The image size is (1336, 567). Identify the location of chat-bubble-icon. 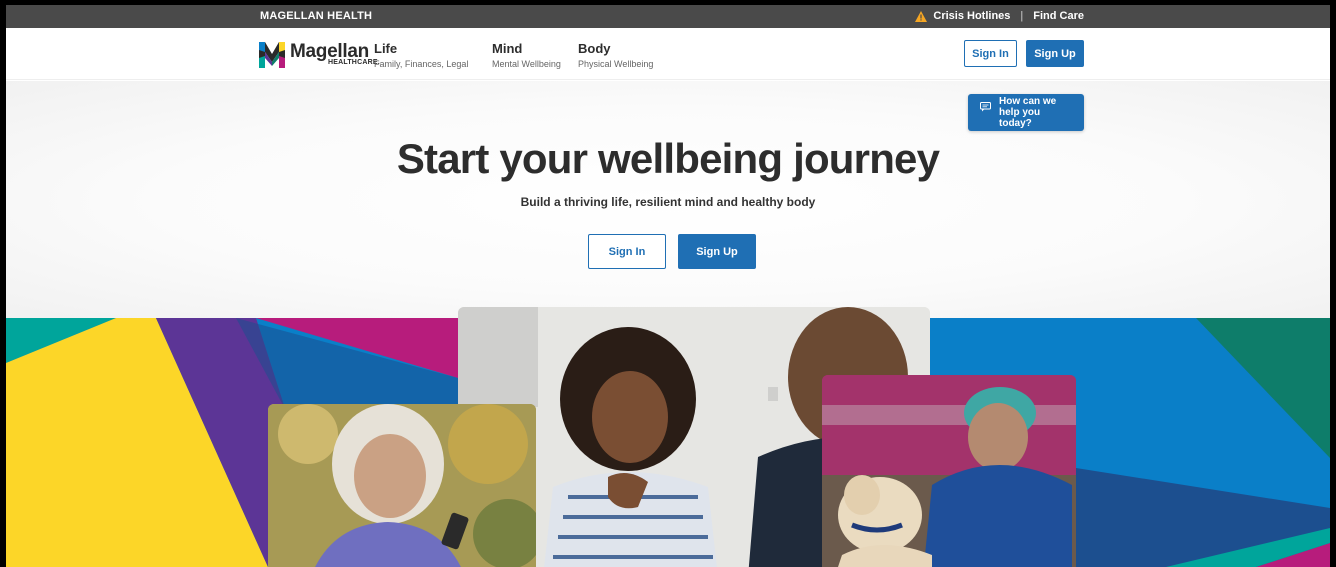
(985, 107).